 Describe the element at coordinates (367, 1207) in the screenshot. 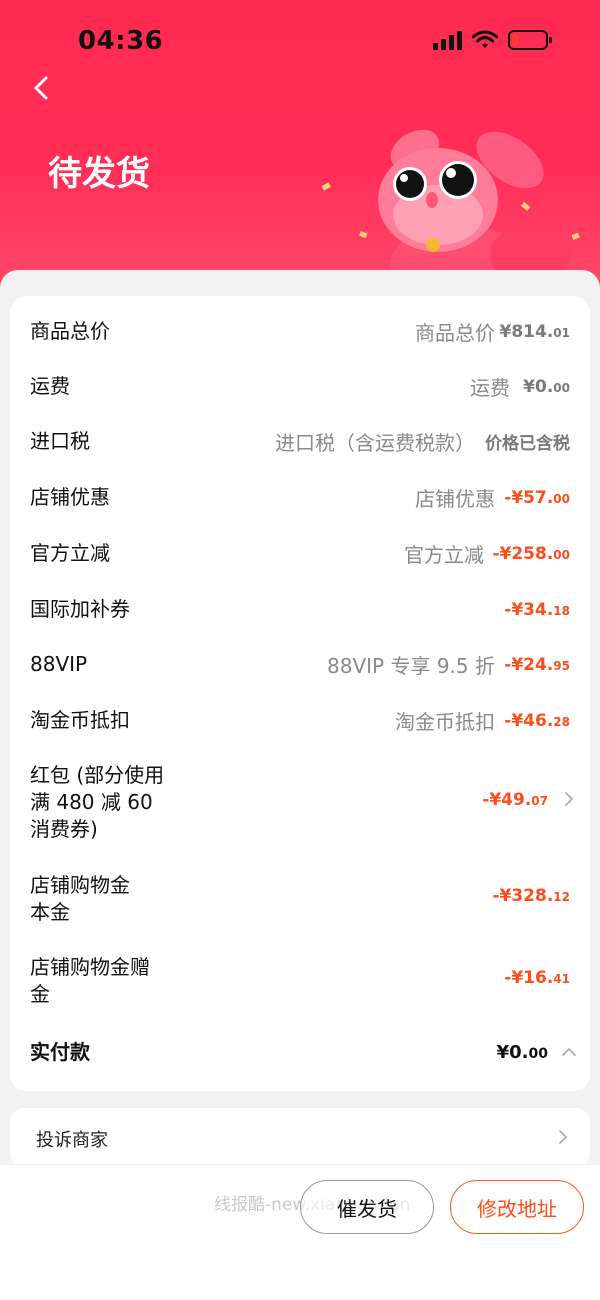

I see `urge-shipment-button: 催发货` at that location.